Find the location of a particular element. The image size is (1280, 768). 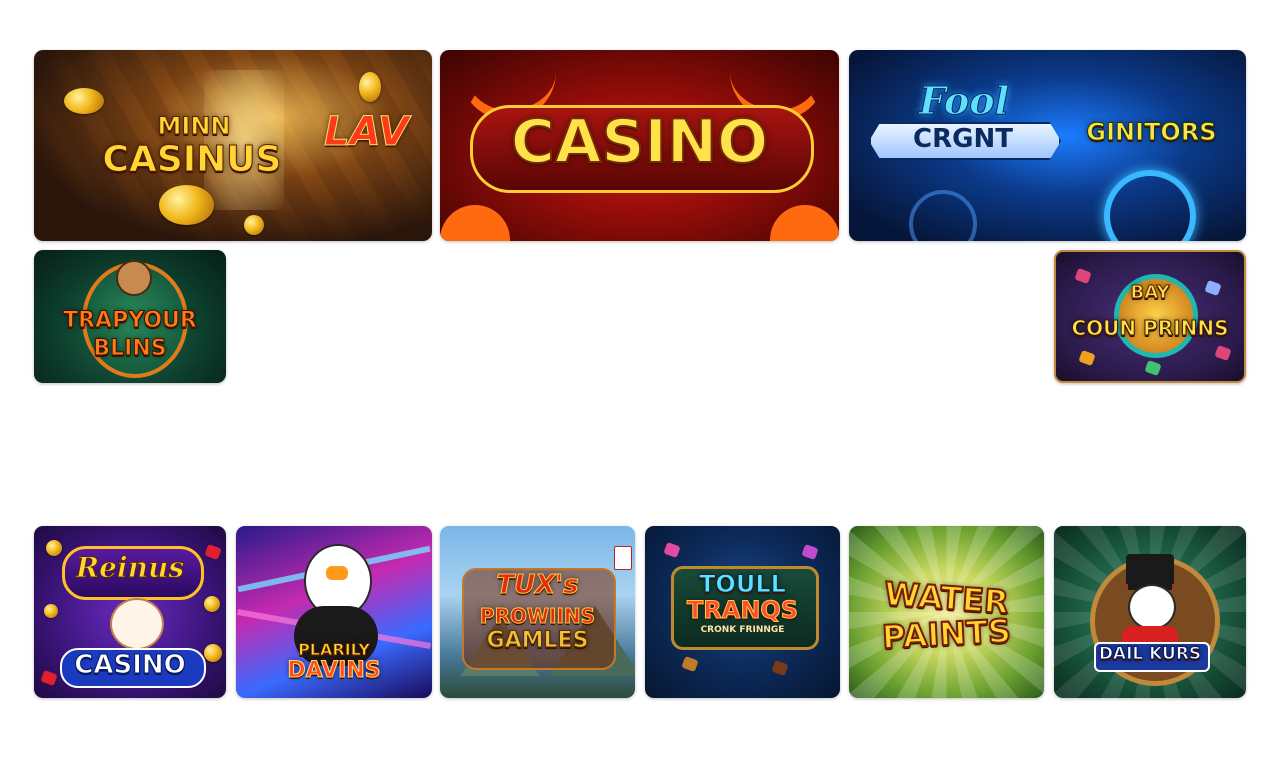

game-tile-dail-kurs: DAIL KURS is located at coordinates (1150, 612).